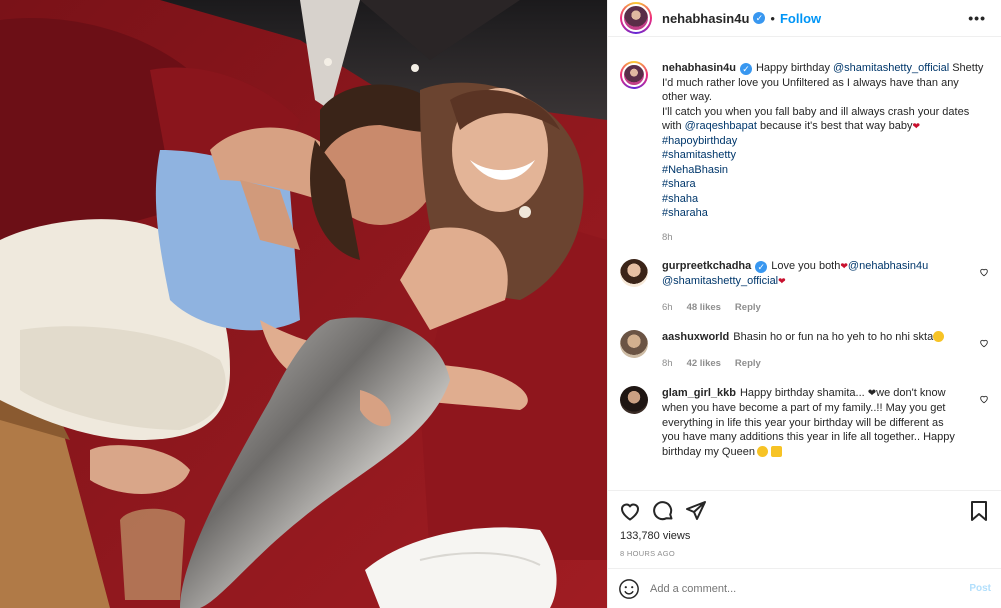  Describe the element at coordinates (699, 68) in the screenshot. I see `caption-username: nehabhasin4u` at that location.